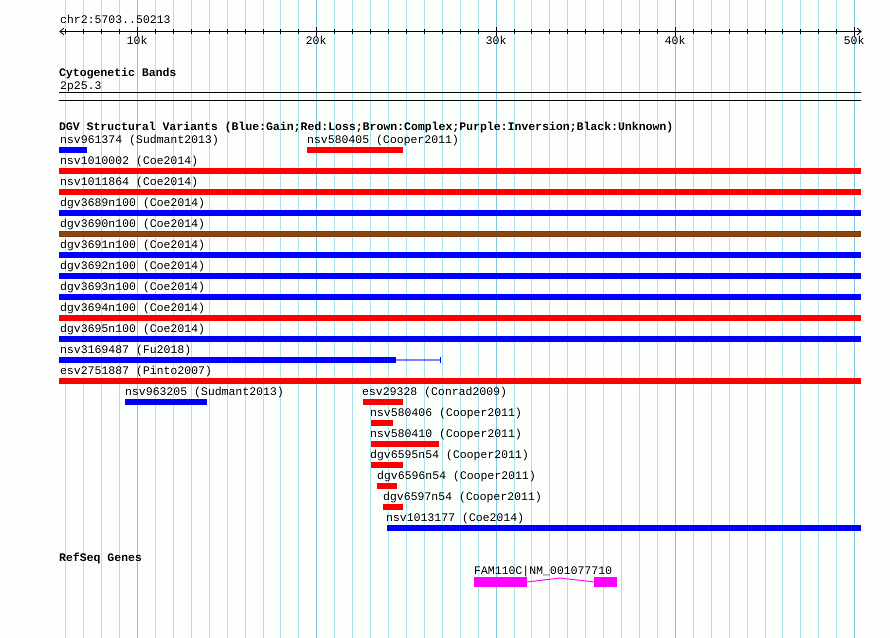 This screenshot has width=890, height=638. I want to click on track-title: DGV Structural Variants (Blue:Gain;Red:Loss;Brown:Complex;Purple:Inversion;Black:Unknown), so click(366, 127).